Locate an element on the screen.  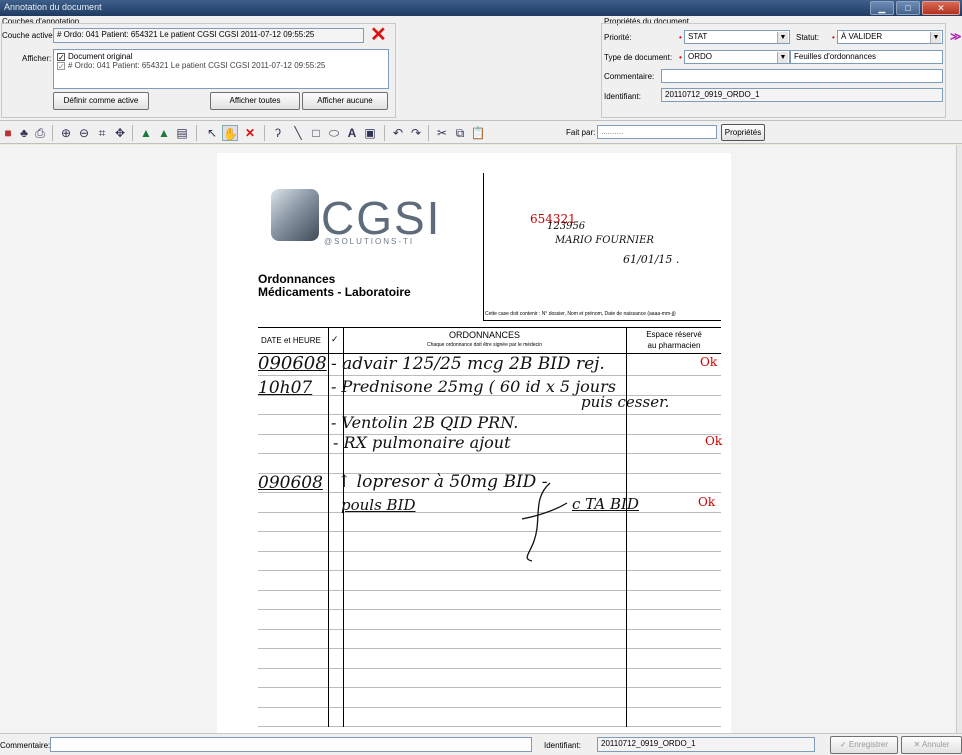
arrow-icon: ≫ is located at coordinates (956, 37).